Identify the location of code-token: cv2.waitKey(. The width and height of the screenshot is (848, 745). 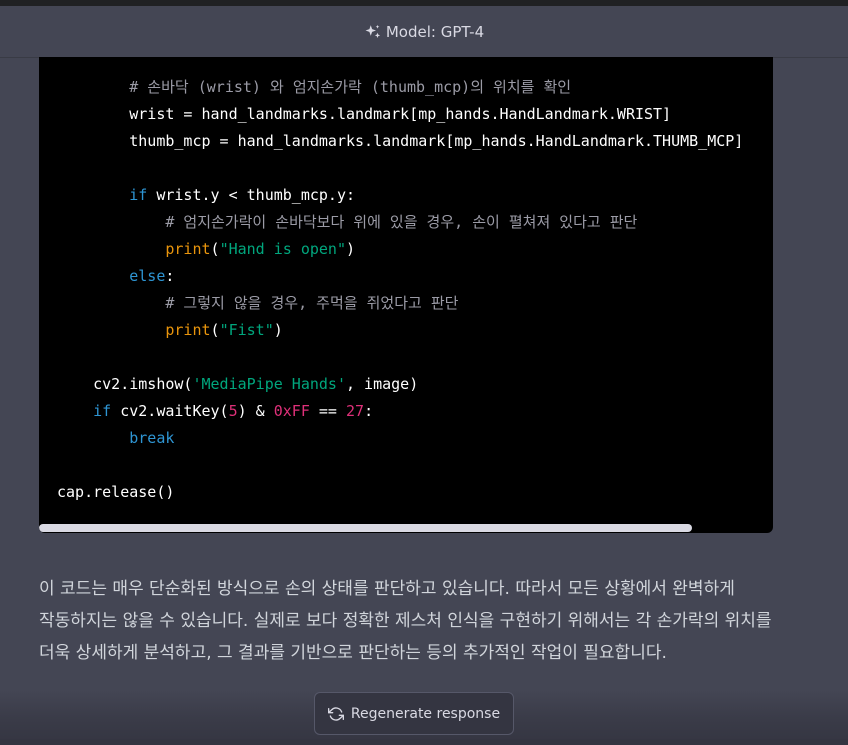
(170, 411).